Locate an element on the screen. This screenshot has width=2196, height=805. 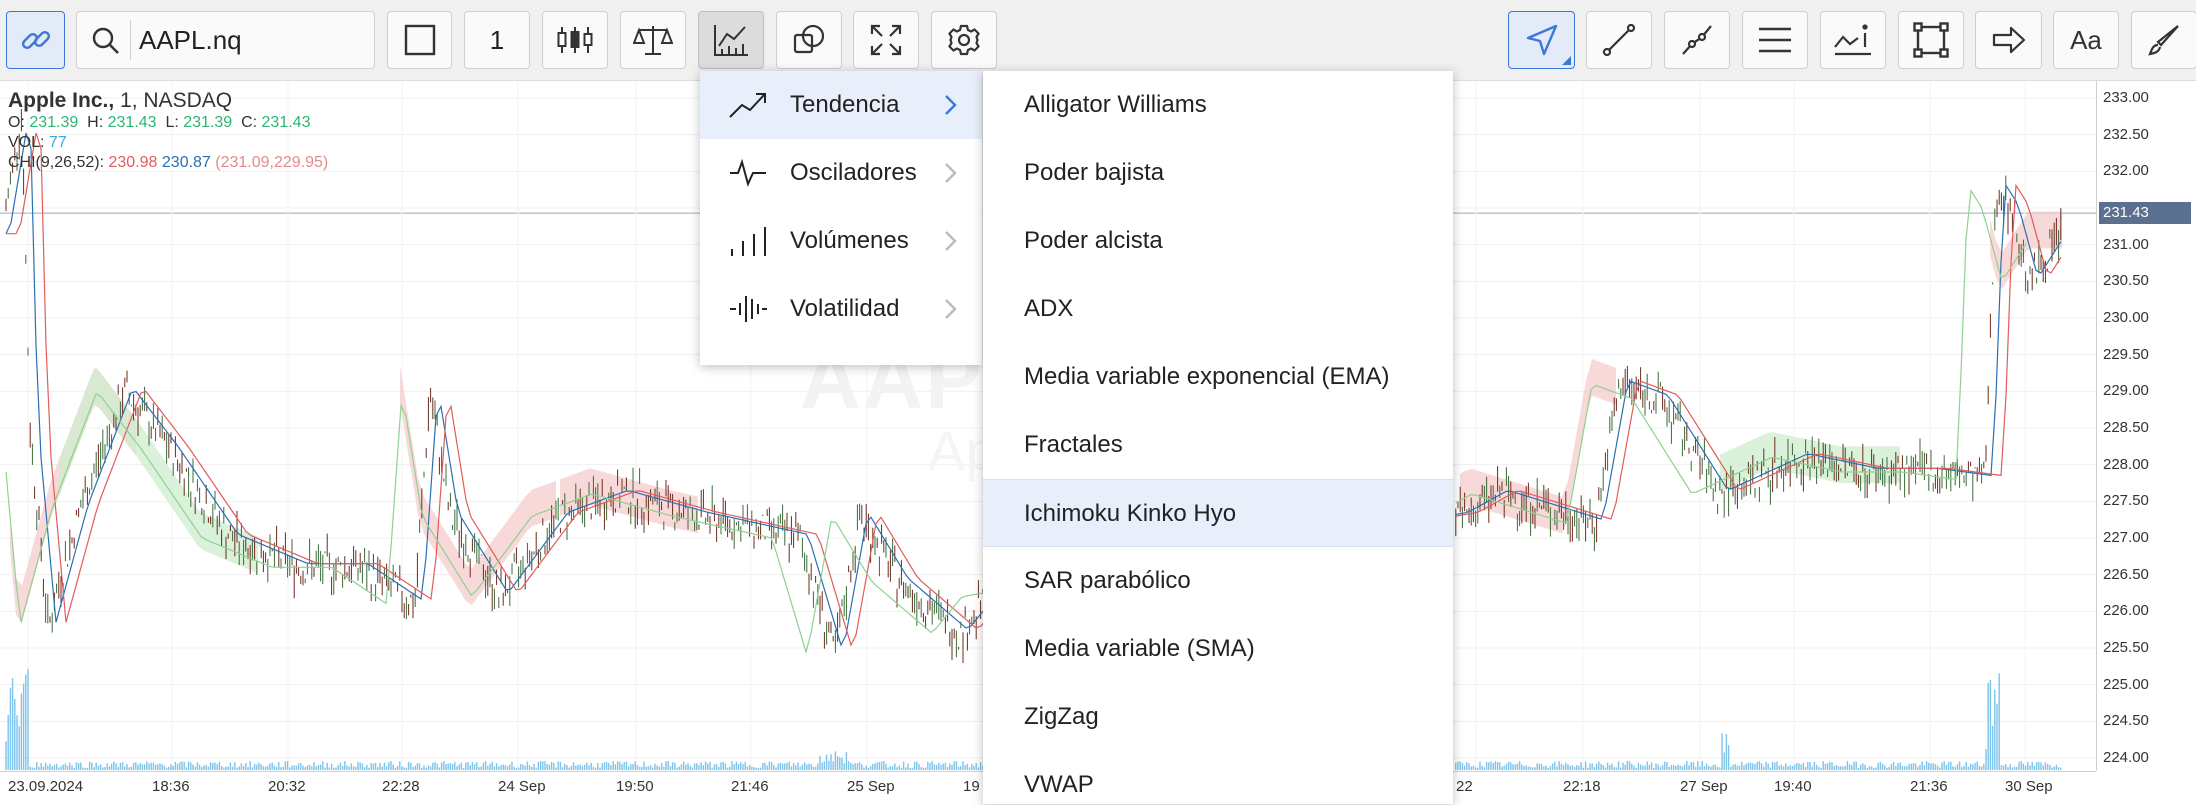
indicator-adx: ADX is located at coordinates (1218, 309).